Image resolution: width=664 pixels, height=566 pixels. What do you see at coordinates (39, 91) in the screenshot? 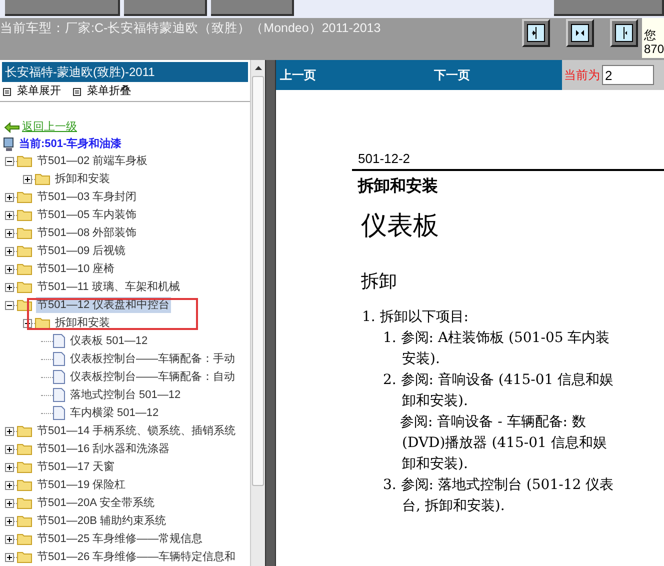
I see `menu-link: 菜单展开` at bounding box center [39, 91].